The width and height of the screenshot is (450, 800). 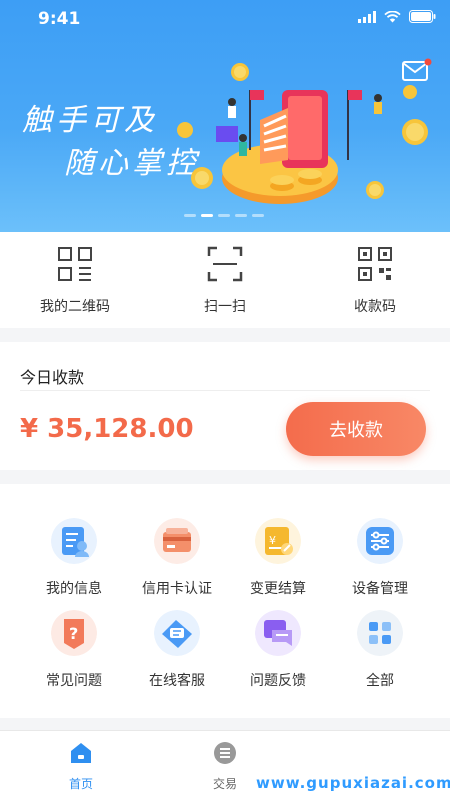 What do you see at coordinates (380, 633) in the screenshot?
I see `all-grid-icon` at bounding box center [380, 633].